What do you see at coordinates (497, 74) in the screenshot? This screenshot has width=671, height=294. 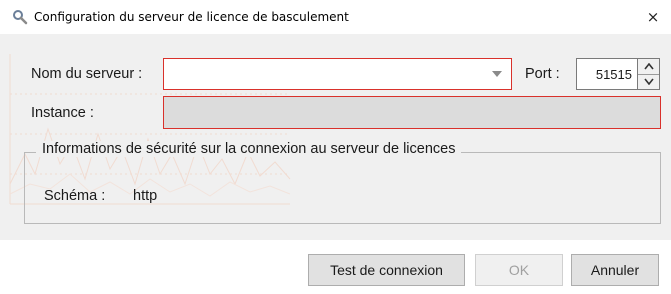 I see `chevron-down-icon` at bounding box center [497, 74].